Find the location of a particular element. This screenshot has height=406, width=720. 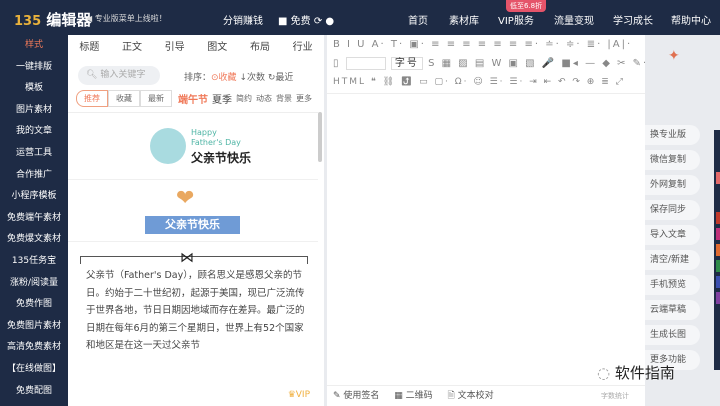

info-icon: ● is located at coordinates (329, 21).